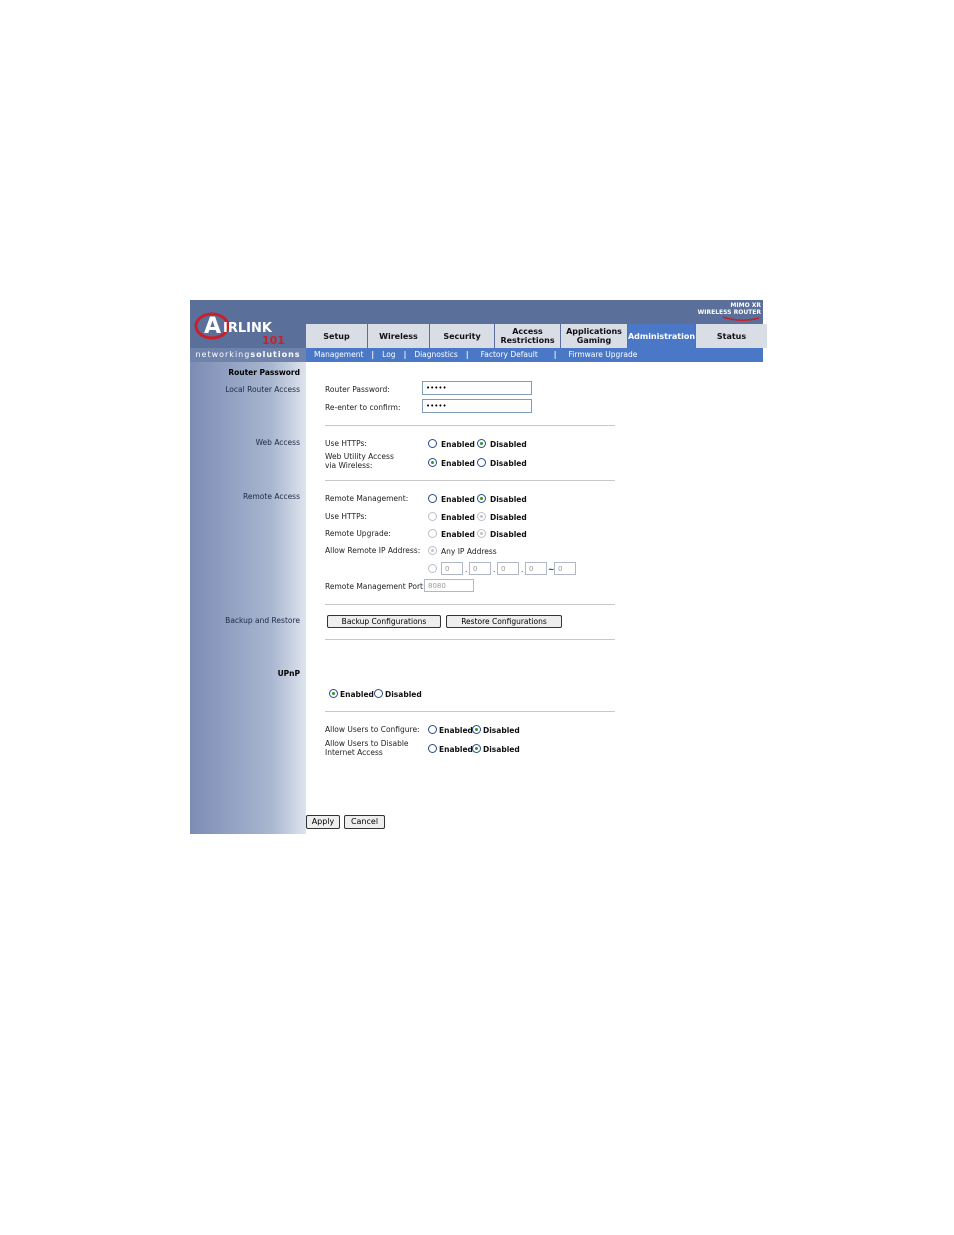  I want to click on backup-configurations-button: Backup Configurations, so click(384, 621).